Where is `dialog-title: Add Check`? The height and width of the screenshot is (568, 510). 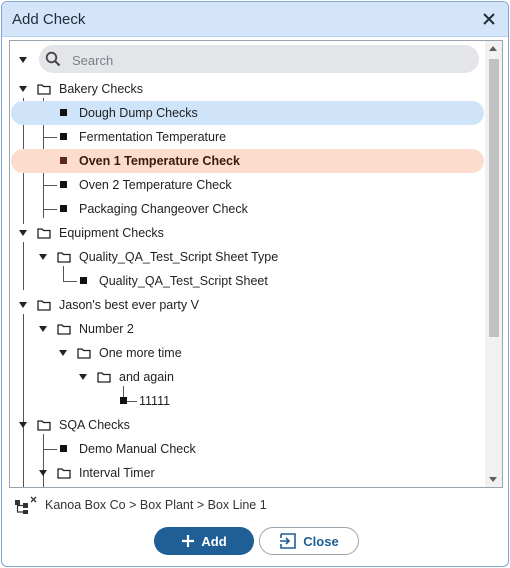
dialog-title: Add Check is located at coordinates (49, 19).